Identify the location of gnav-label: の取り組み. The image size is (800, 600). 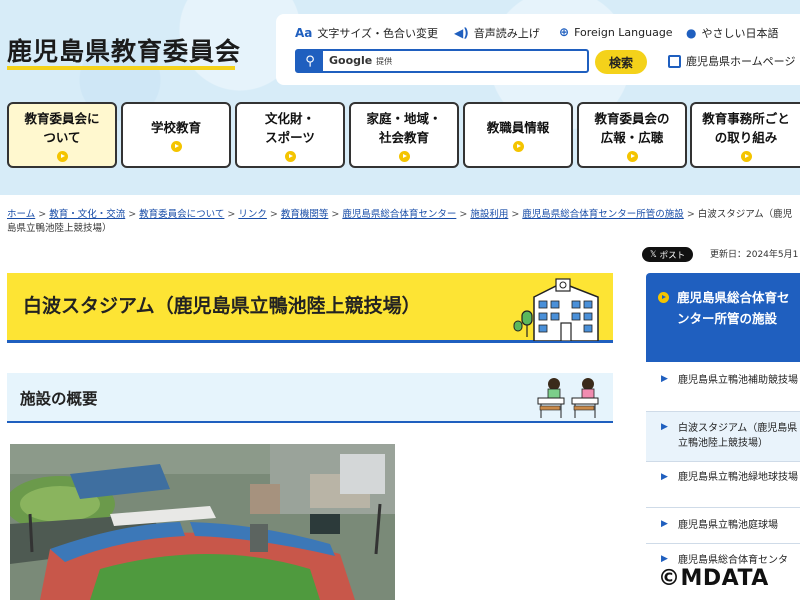
(746, 137).